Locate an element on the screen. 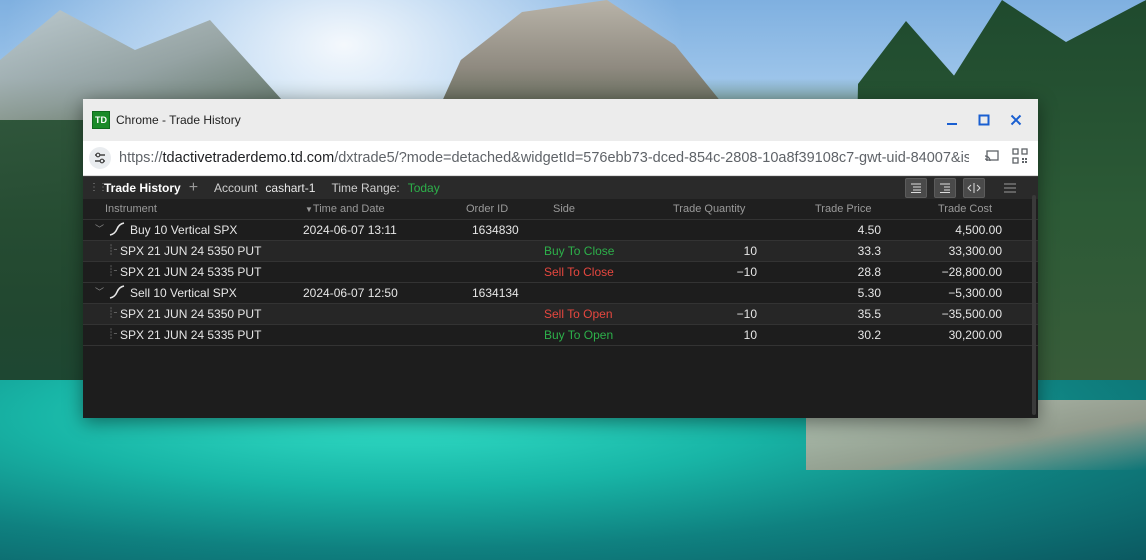 This screenshot has width=1146, height=560. window-title: Chrome - Trade History is located at coordinates (178, 120).